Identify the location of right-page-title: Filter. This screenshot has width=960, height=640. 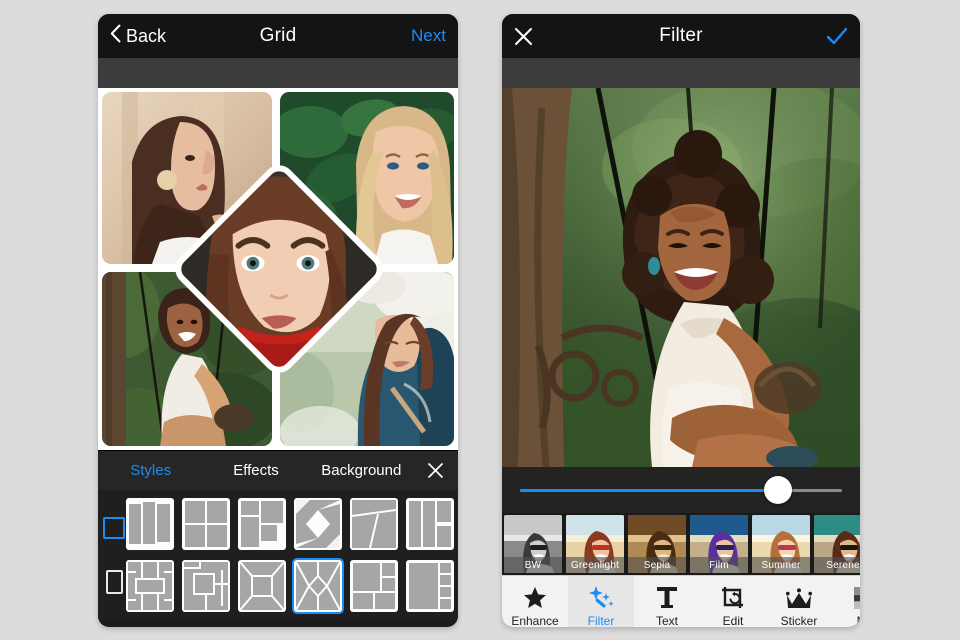
(681, 35).